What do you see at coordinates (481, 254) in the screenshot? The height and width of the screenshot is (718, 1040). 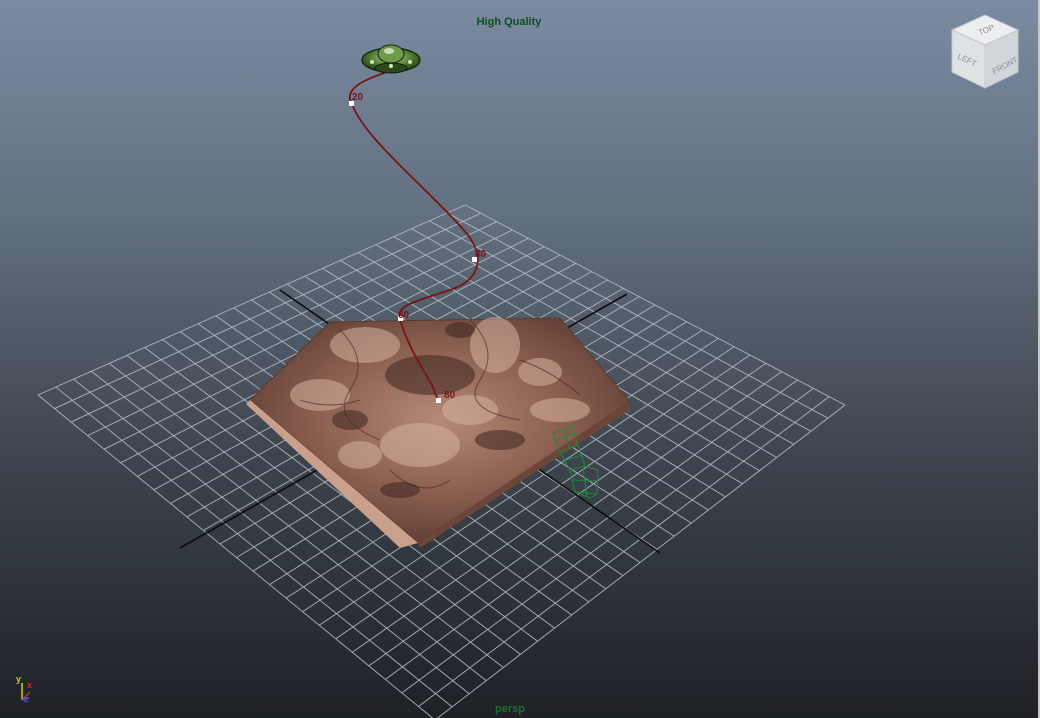 I see `frame-label-40: 40` at bounding box center [481, 254].